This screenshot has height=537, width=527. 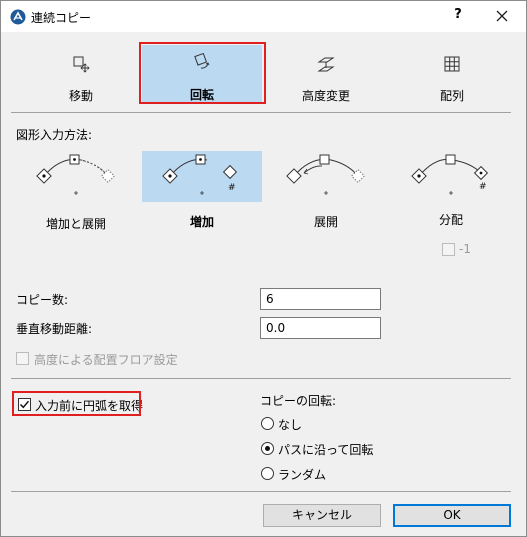 I want to click on rotation-along-path-label: パスに沿って回転, so click(x=326, y=450).